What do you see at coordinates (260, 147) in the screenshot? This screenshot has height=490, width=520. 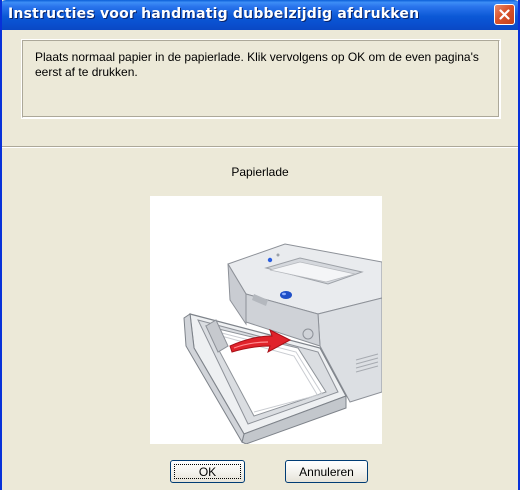 I see `separator-line` at bounding box center [260, 147].